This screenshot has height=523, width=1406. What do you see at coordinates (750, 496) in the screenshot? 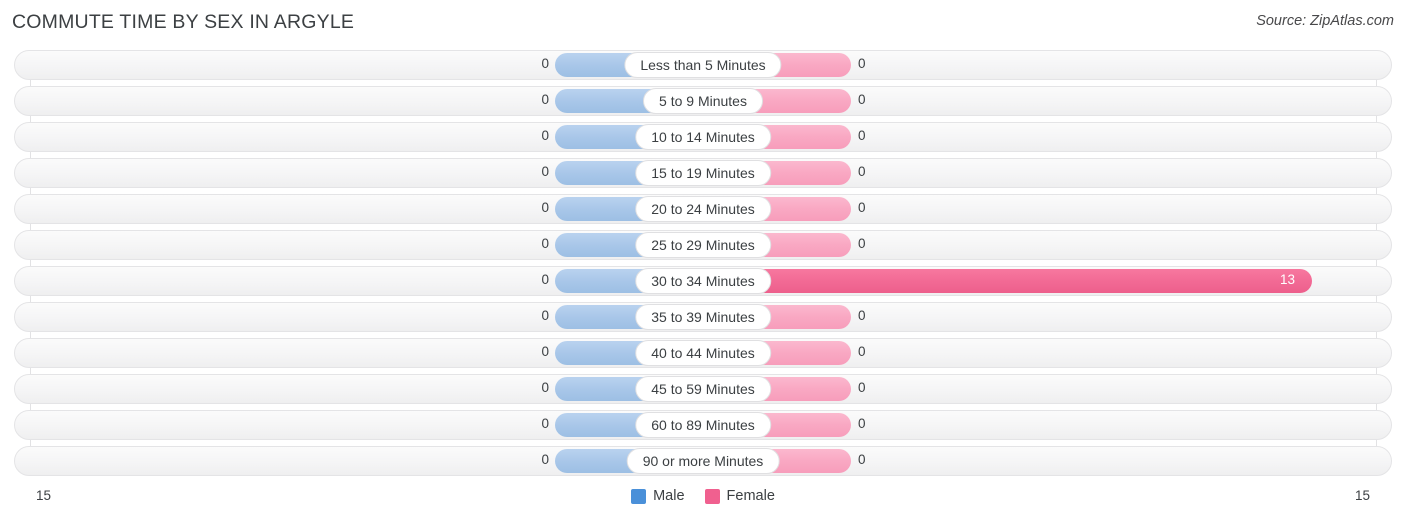
I see `legend-label-female: Female` at bounding box center [750, 496].